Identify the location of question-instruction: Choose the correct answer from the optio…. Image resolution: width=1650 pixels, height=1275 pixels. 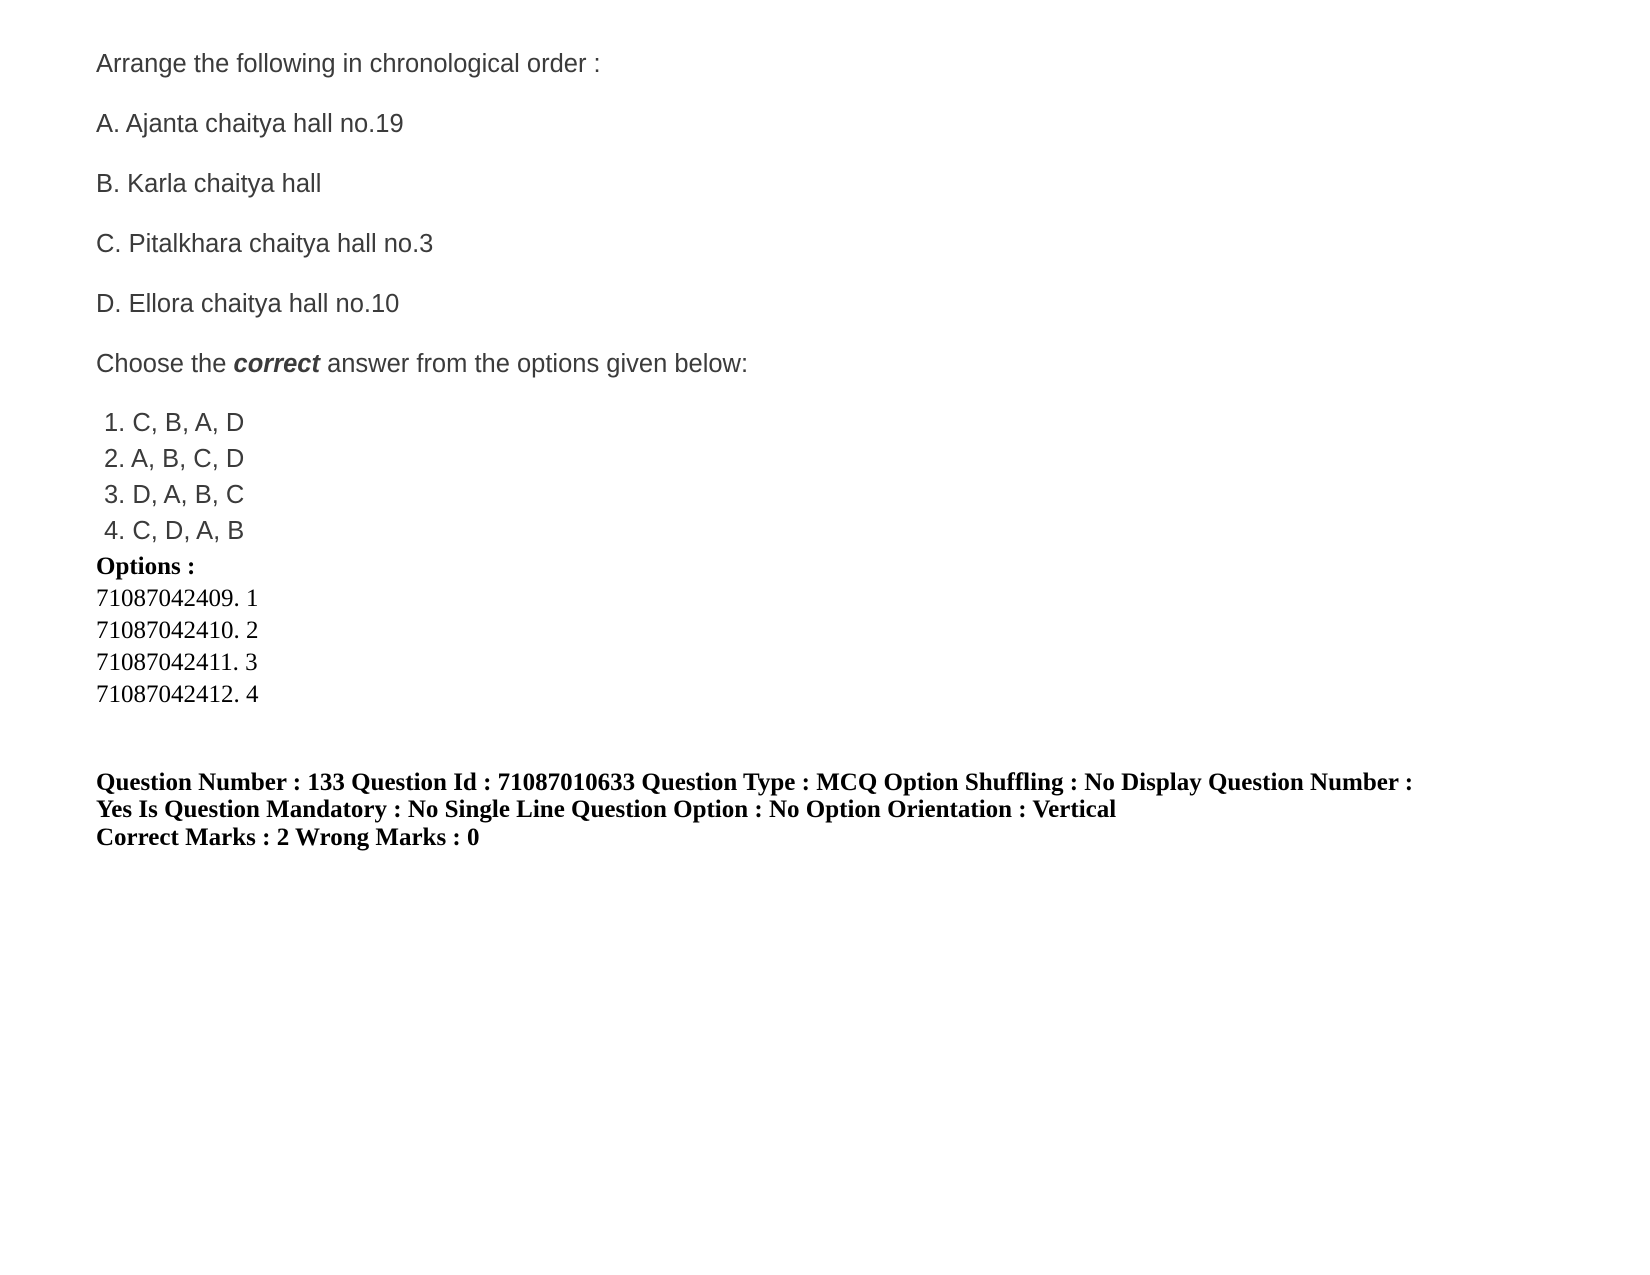
(806, 364).